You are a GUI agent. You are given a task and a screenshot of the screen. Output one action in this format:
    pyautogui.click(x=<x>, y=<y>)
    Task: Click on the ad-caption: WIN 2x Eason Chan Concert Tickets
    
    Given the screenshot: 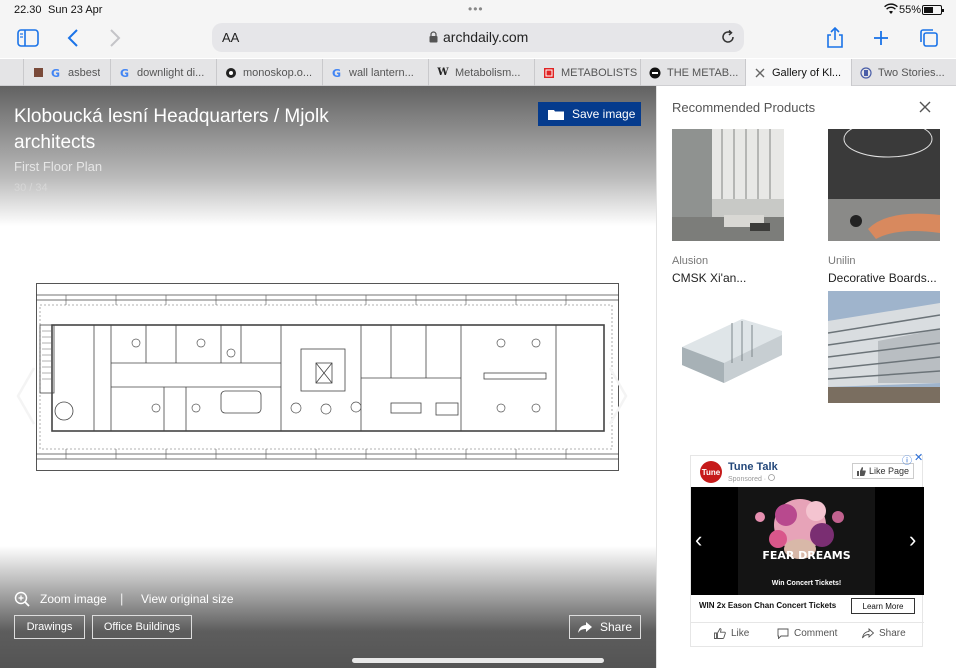 What is the action you would take?
    pyautogui.click(x=767, y=605)
    